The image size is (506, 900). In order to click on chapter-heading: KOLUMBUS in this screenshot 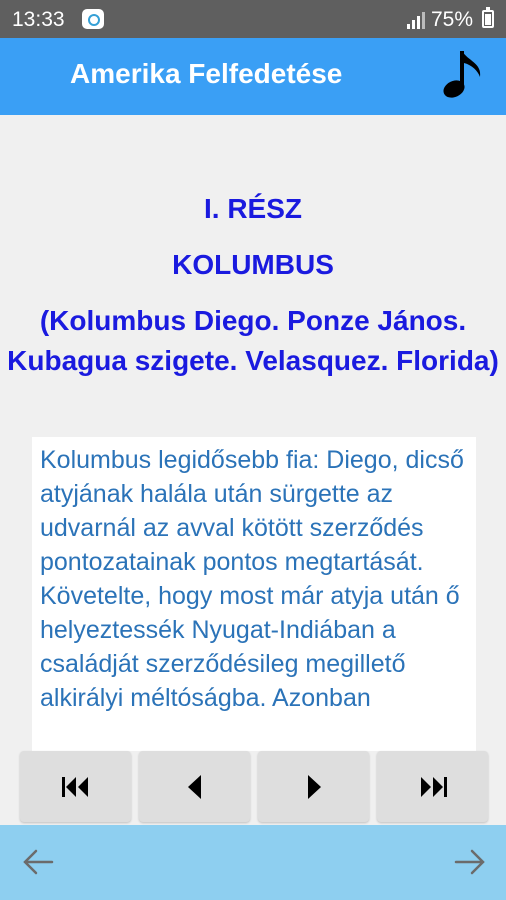, I will do `click(253, 264)`.